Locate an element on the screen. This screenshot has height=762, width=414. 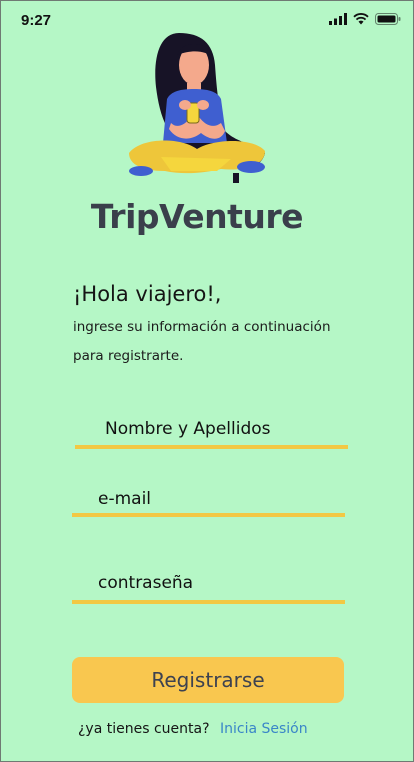
login-prompt: ¿ya tienes cuenta? Inicia Sesión is located at coordinates (193, 729).